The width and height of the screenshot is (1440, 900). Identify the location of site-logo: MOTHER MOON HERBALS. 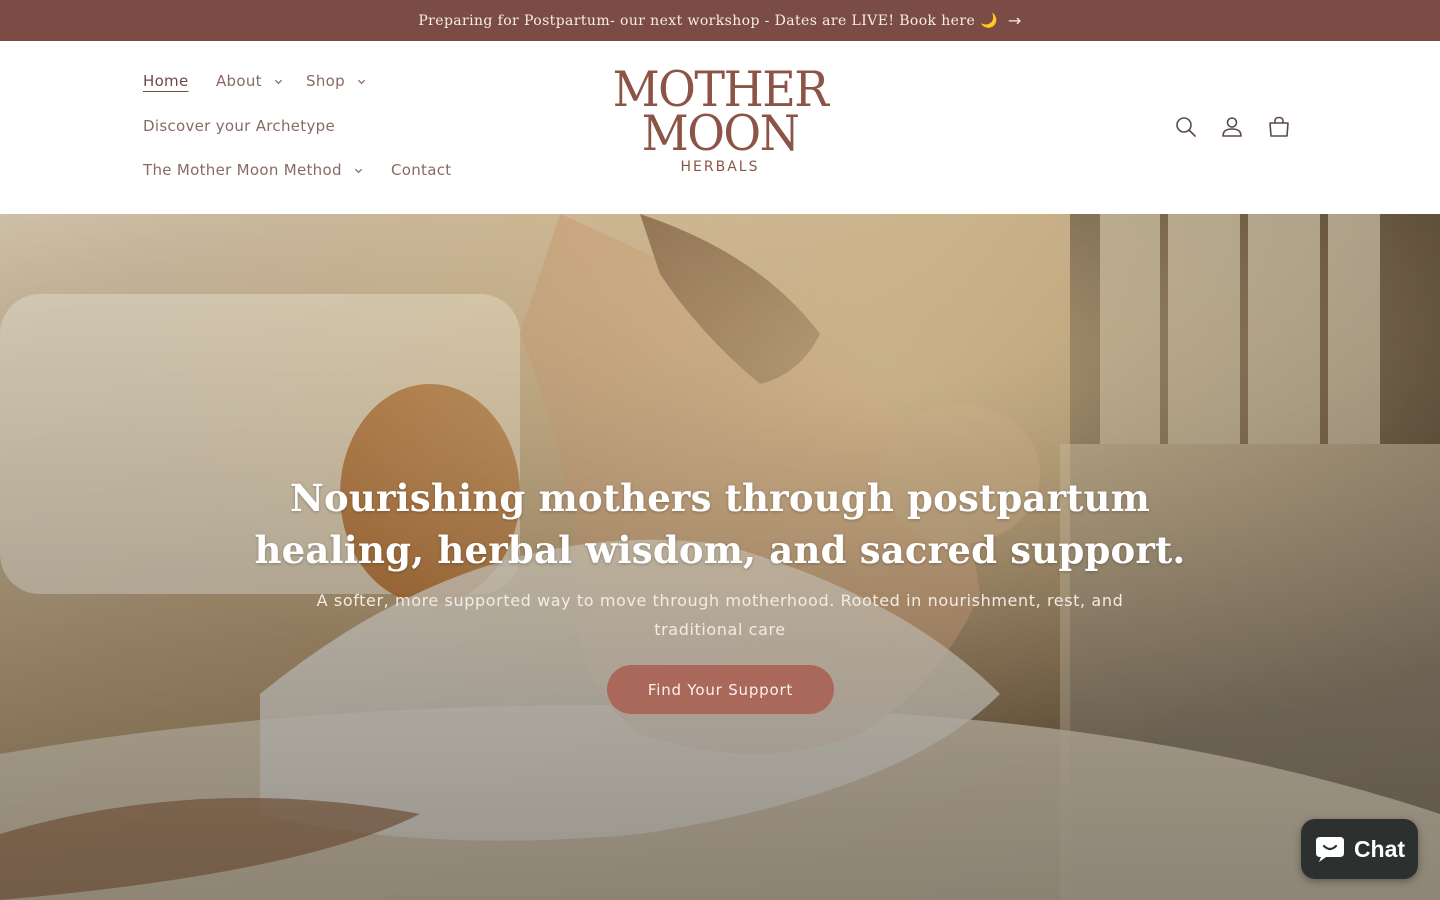
(720, 120).